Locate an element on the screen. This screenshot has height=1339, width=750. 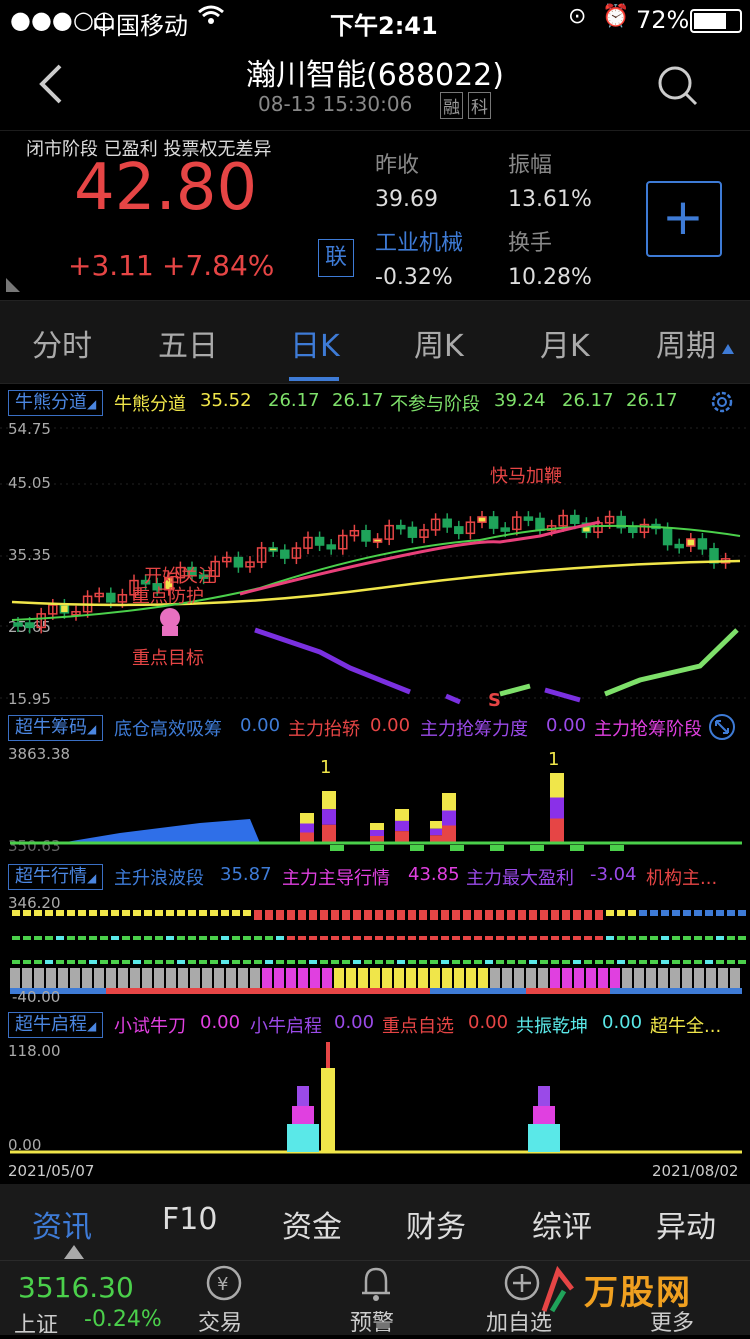
tab-monthly-k: 月K is located at coordinates (565, 343).